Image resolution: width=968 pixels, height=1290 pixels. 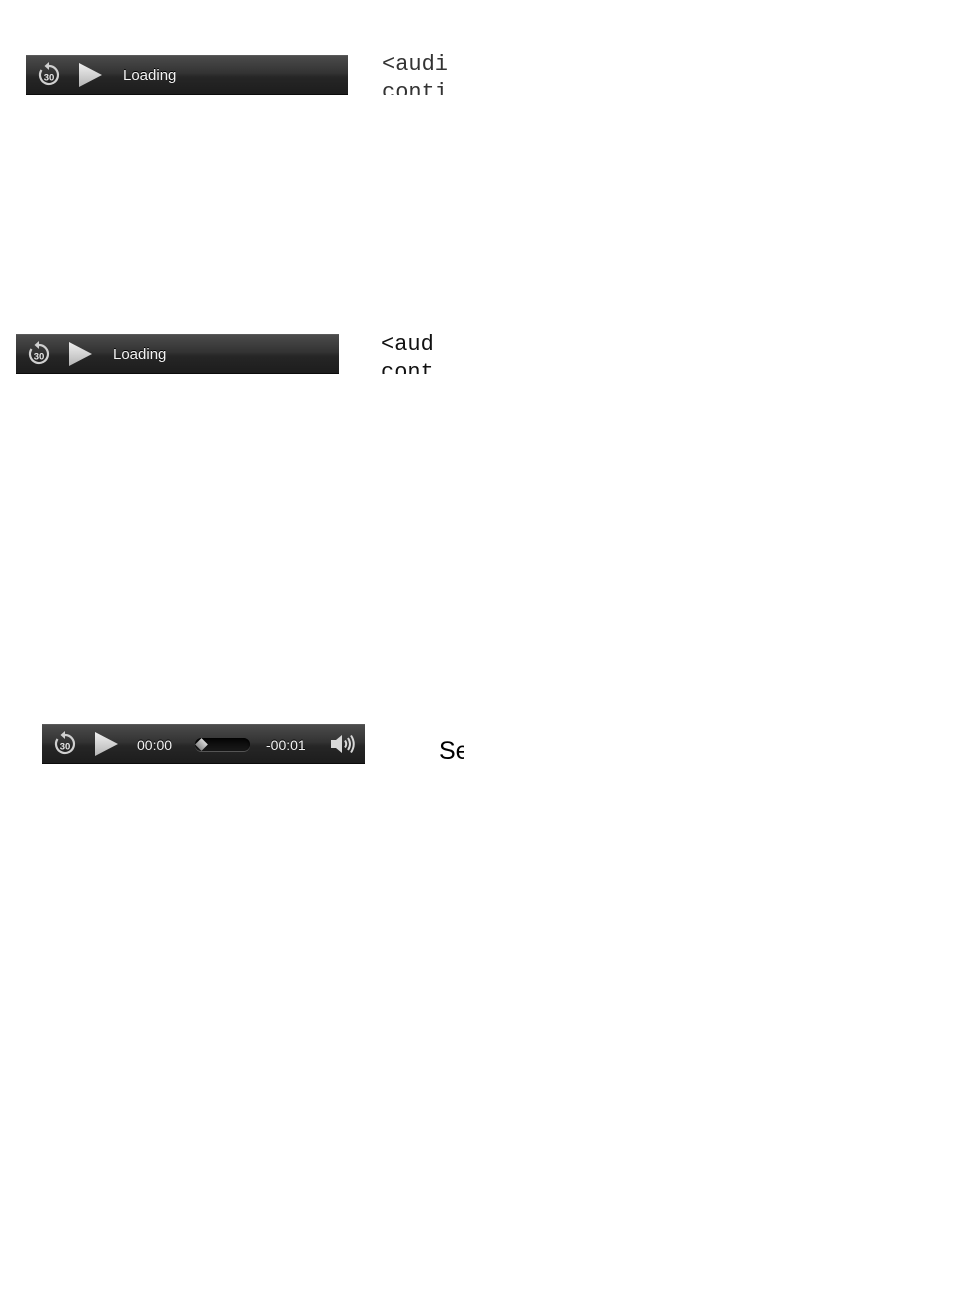 I want to click on progress-scrubber, so click(x=222, y=744).